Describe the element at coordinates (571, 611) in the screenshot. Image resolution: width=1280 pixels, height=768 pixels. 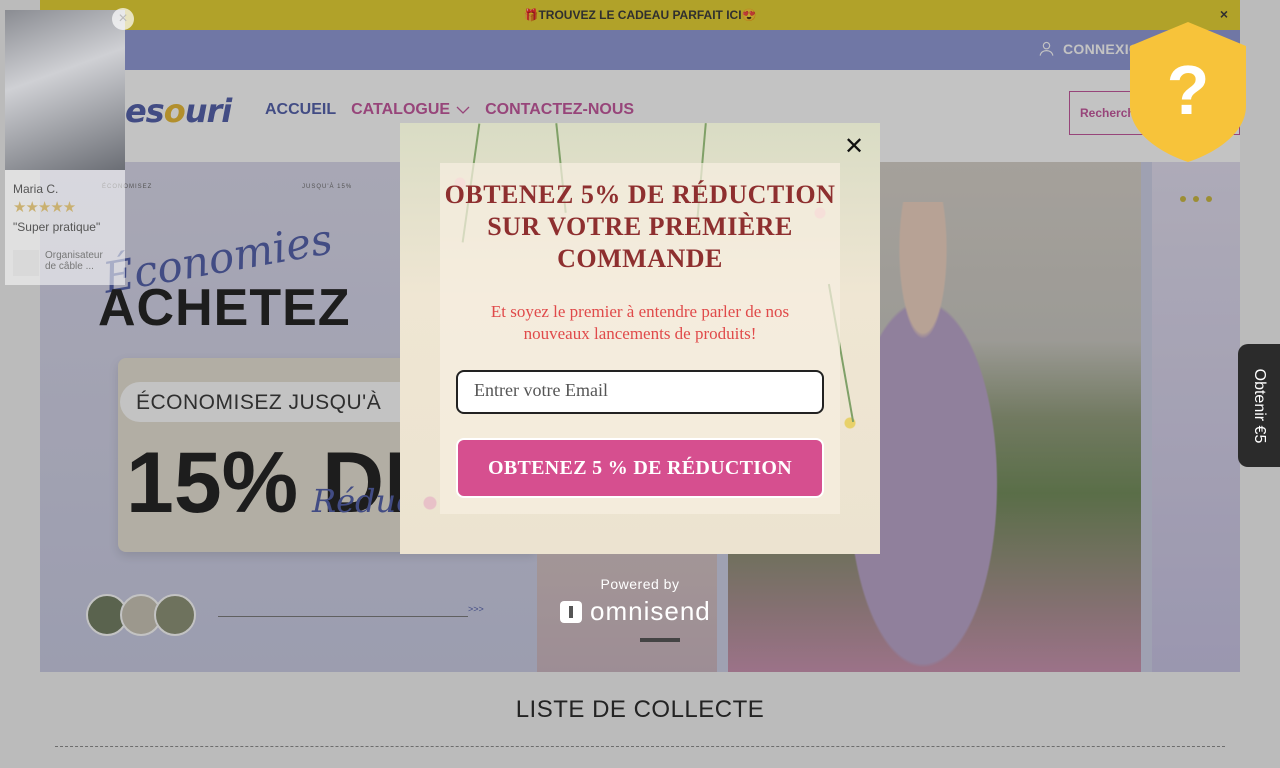
I see `omnisend-icon` at that location.